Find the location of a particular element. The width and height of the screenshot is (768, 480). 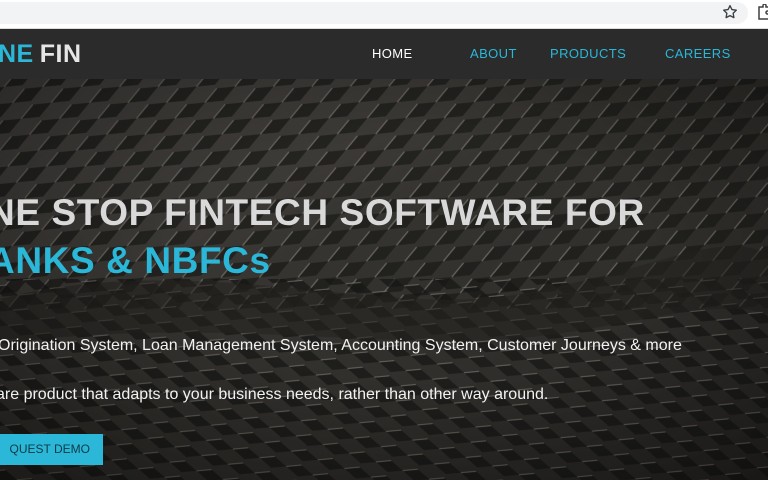

logo-part-b: FIN is located at coordinates (60, 54).